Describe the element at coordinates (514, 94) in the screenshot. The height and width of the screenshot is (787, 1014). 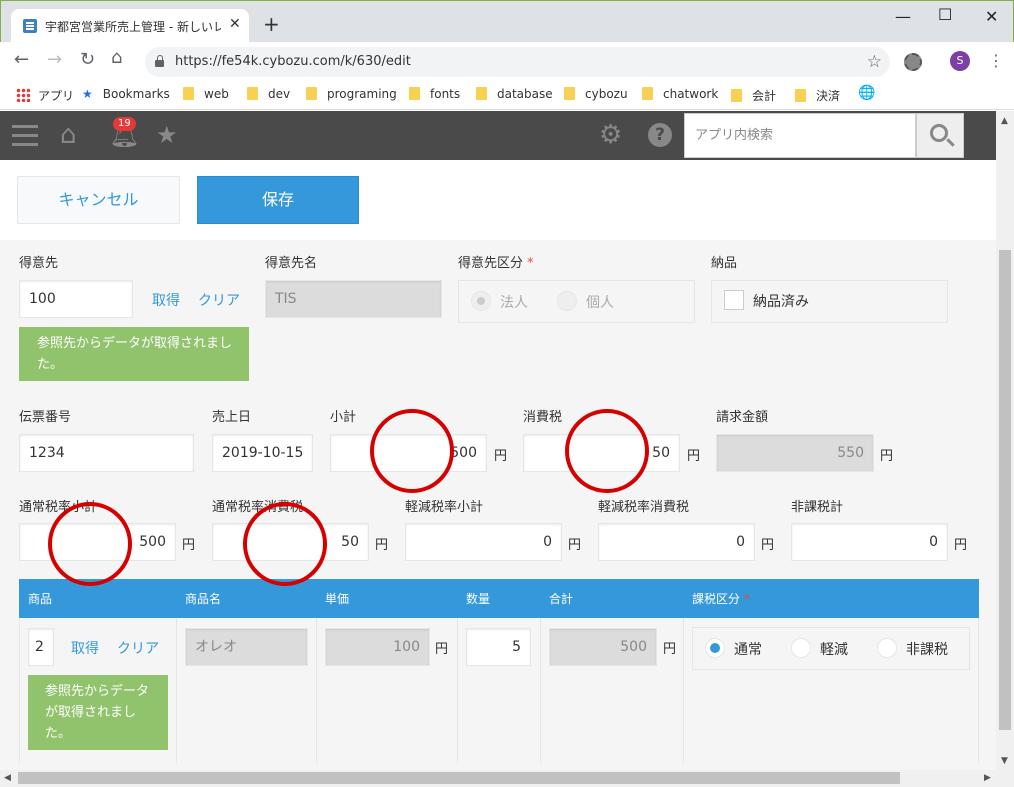
I see `bookmark-database: database` at that location.